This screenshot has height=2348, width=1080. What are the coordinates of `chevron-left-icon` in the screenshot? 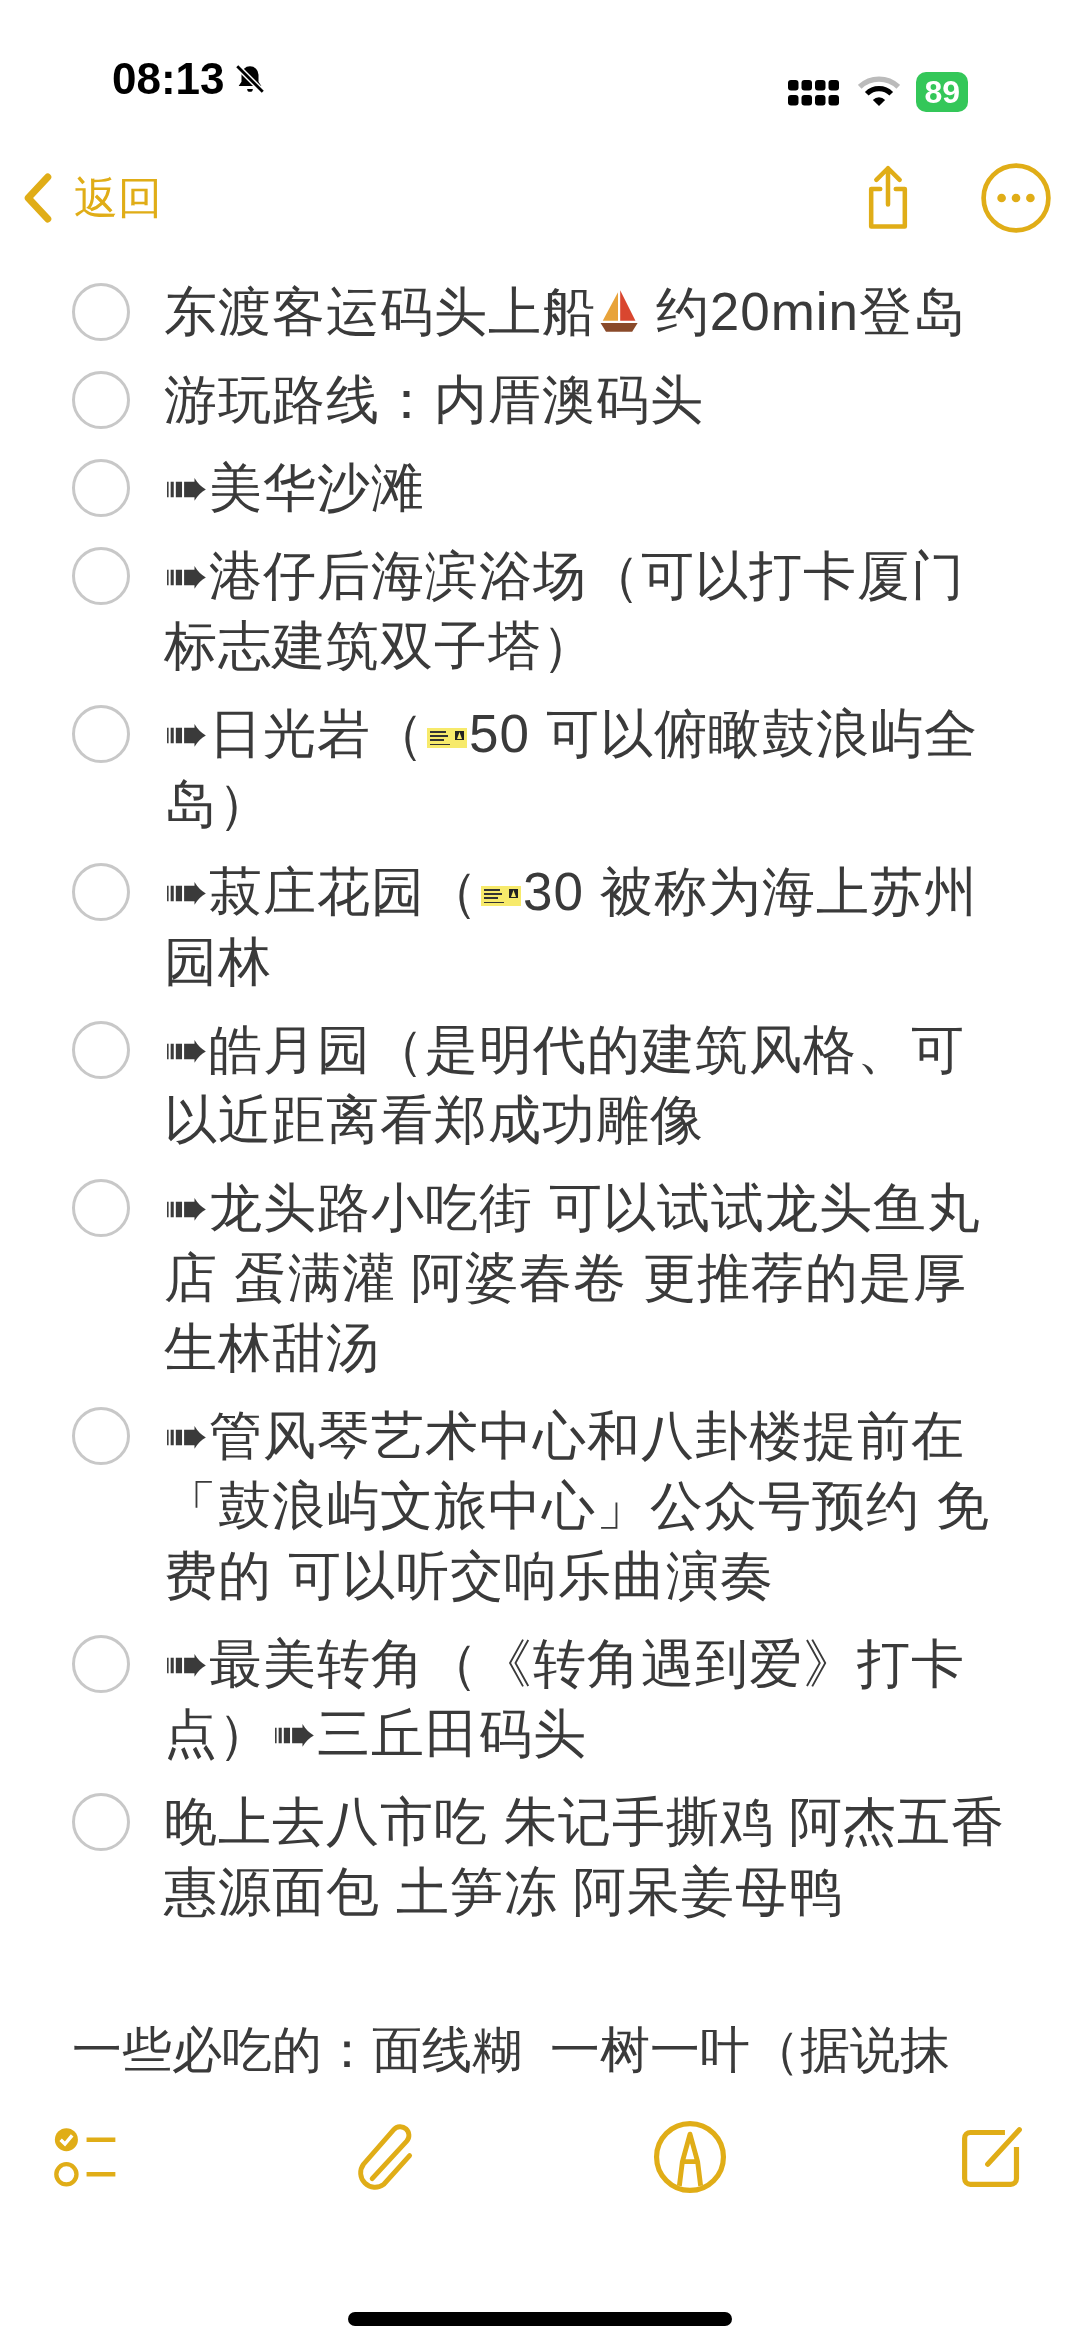 It's located at (38, 197).